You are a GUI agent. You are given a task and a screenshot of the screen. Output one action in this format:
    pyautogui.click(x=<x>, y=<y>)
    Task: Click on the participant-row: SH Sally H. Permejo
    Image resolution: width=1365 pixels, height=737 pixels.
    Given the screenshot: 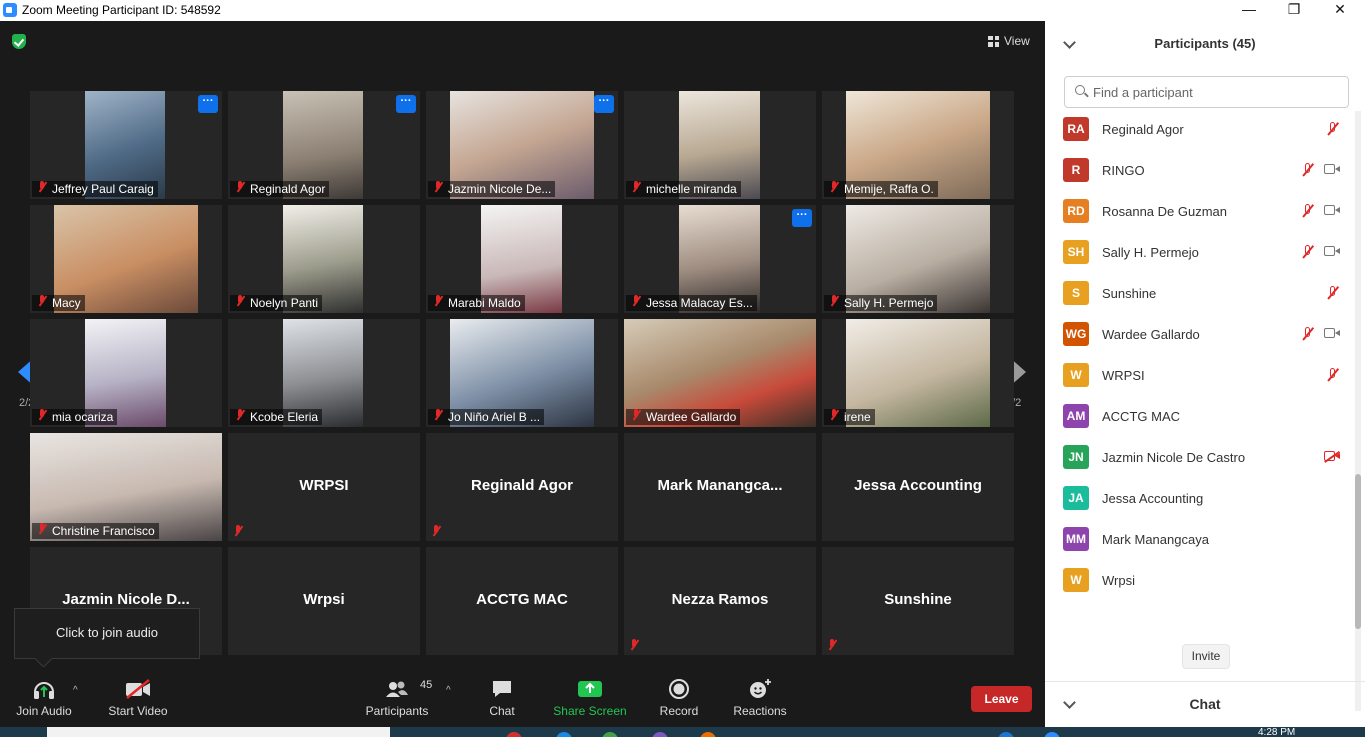 What is the action you would take?
    pyautogui.click(x=1200, y=252)
    